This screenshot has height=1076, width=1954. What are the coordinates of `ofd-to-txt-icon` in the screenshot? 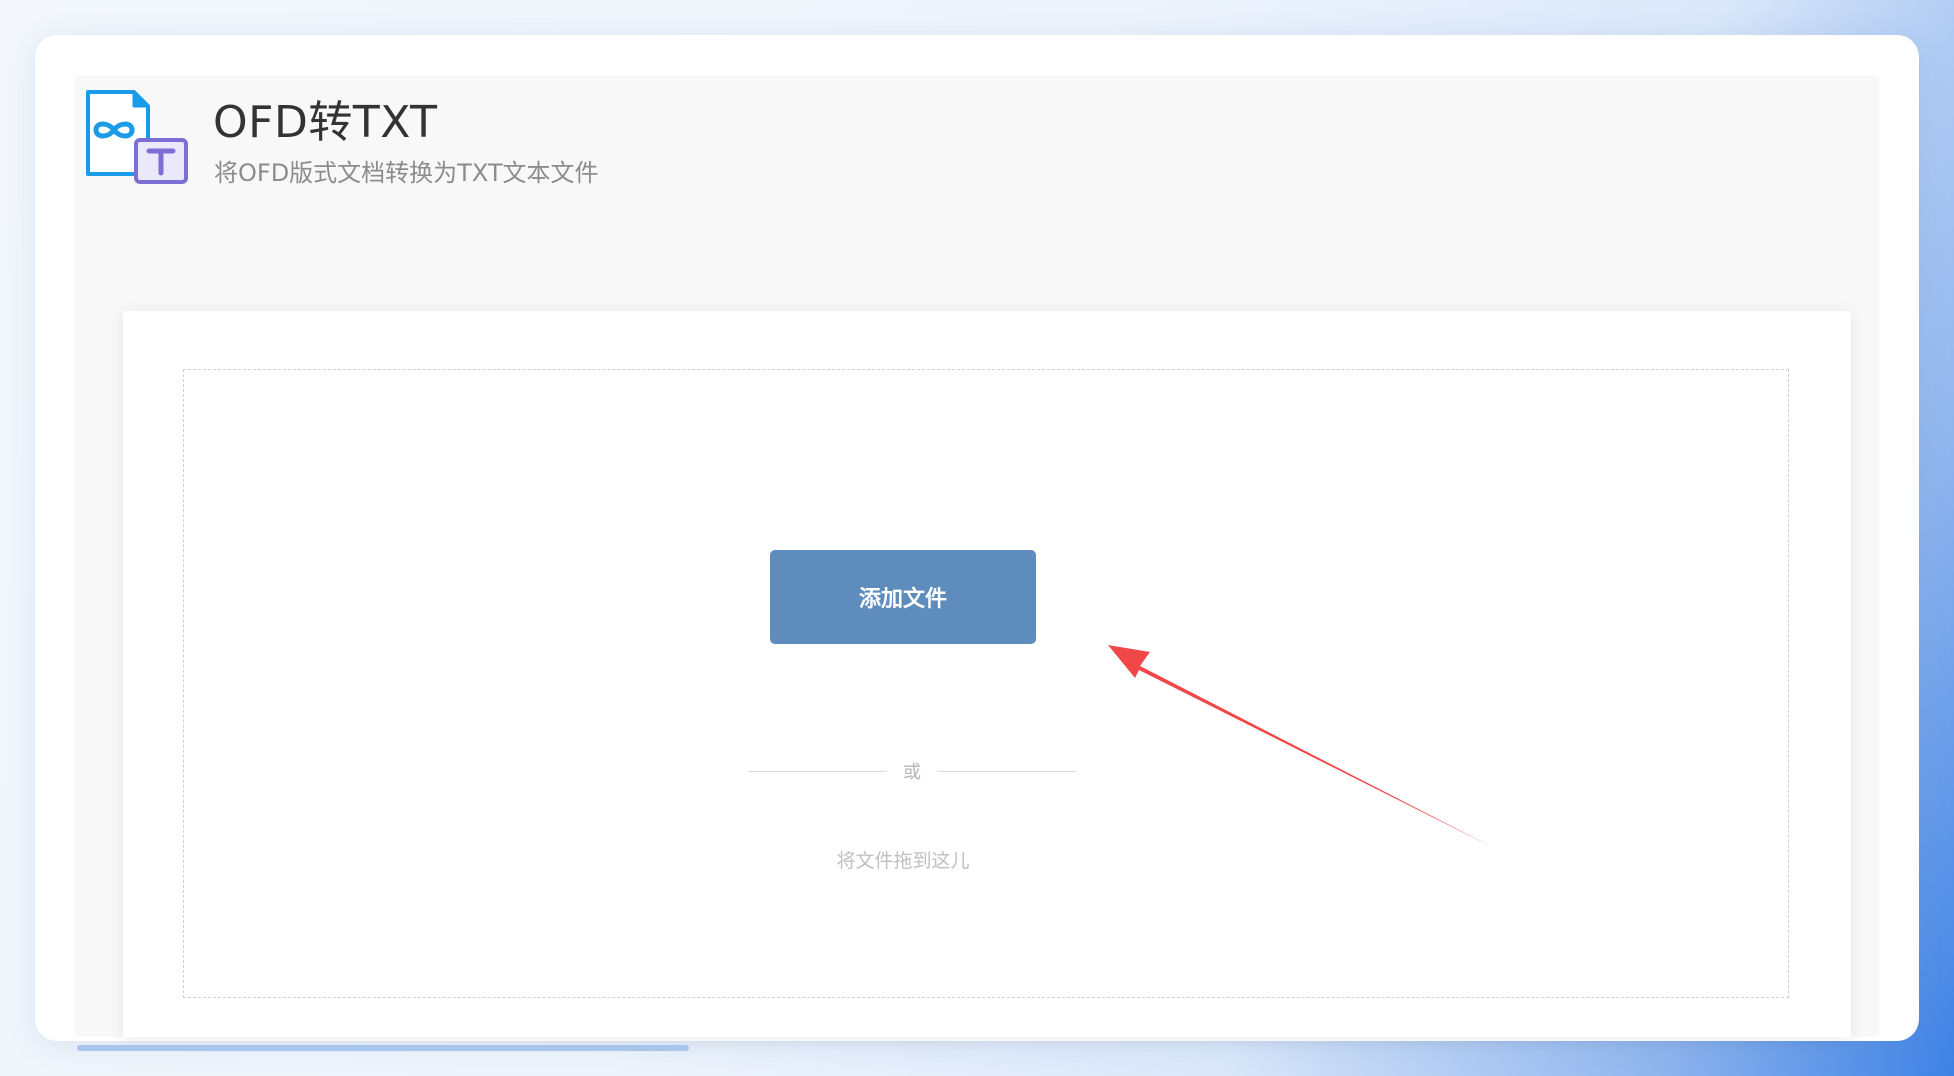 It's located at (137, 137).